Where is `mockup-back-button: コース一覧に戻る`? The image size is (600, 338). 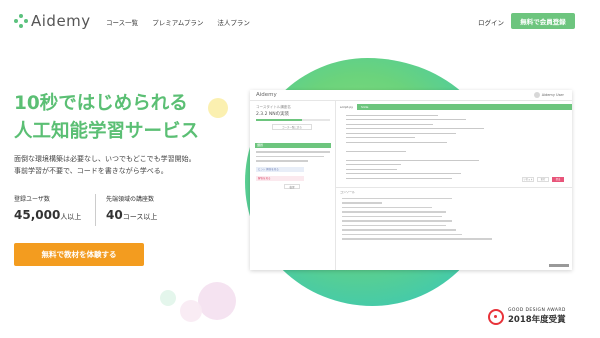 mockup-back-button: コース一覧に戻る is located at coordinates (292, 127).